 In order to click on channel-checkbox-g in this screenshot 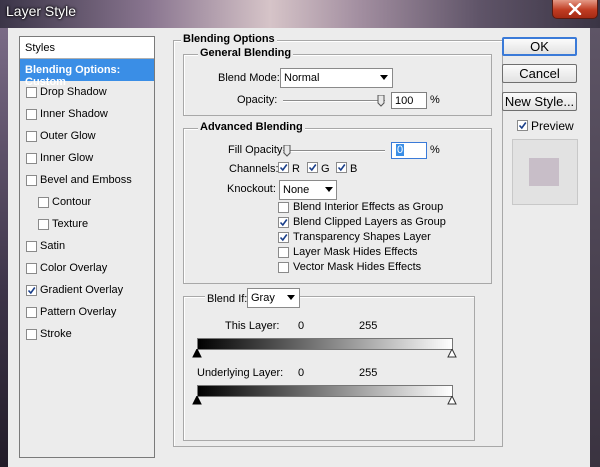, I will do `click(312, 167)`.